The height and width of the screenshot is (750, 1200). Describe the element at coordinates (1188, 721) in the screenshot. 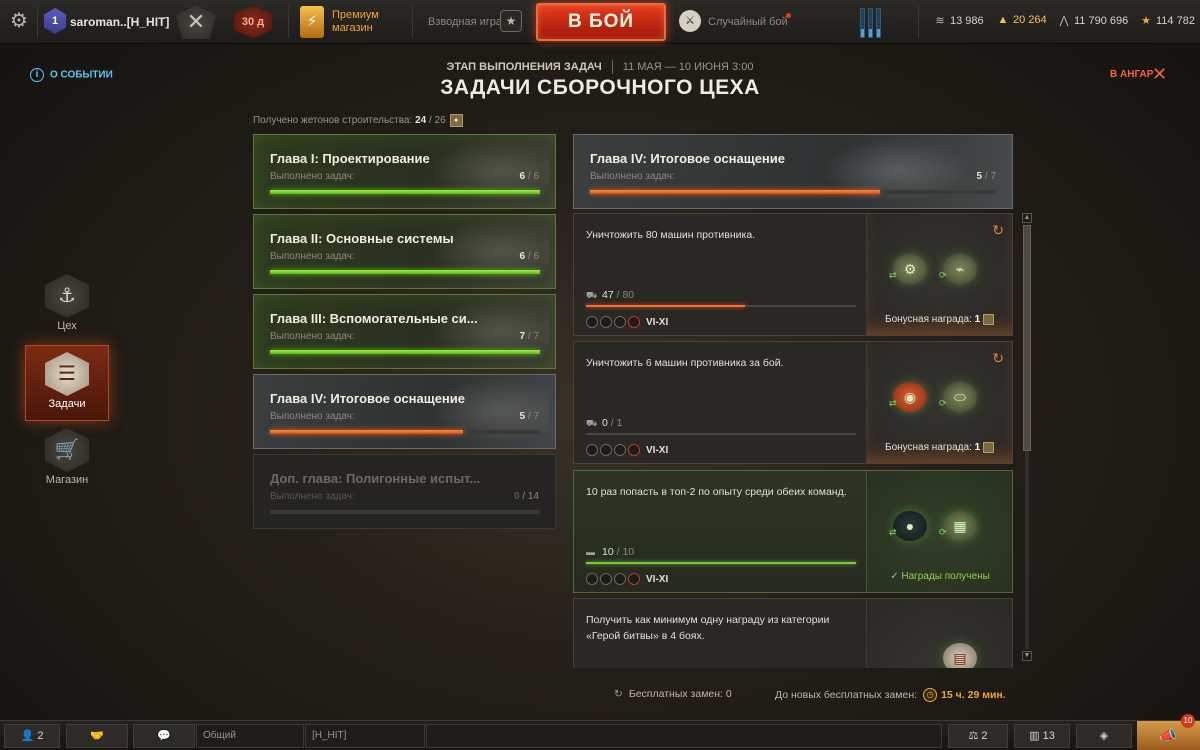

I see `notifications-count-badge: 10` at that location.